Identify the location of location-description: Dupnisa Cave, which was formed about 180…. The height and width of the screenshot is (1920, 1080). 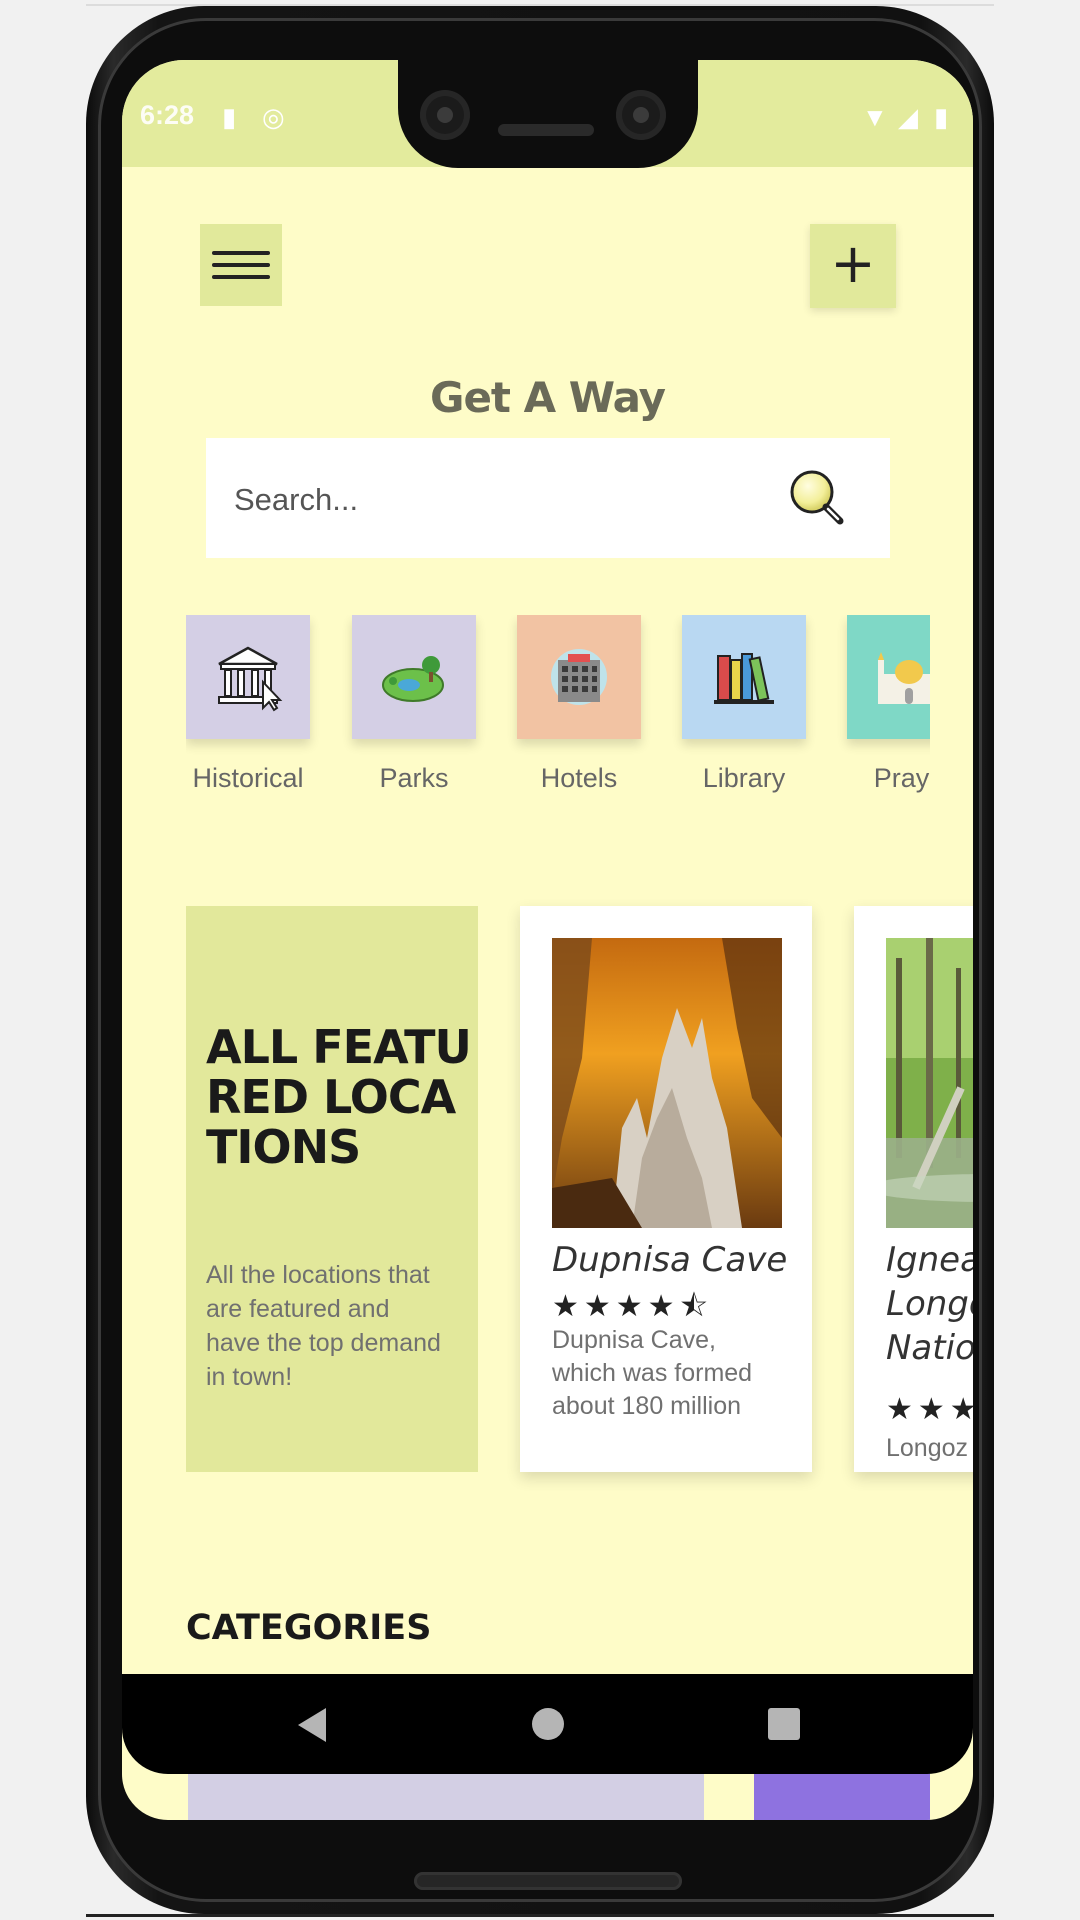
(652, 1373).